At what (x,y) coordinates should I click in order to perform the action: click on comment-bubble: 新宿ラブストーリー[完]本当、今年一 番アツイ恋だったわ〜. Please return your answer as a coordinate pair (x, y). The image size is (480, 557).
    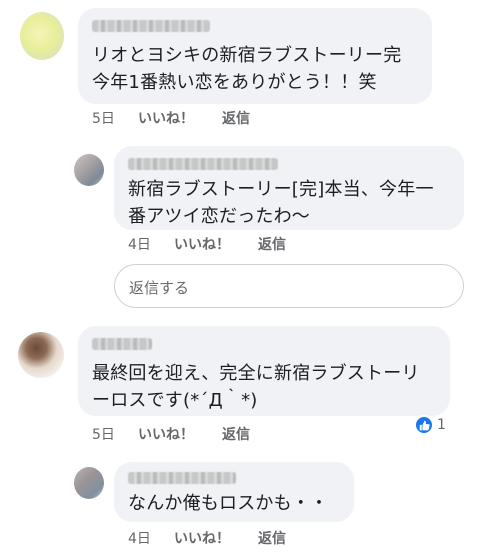
    Looking at the image, I should click on (289, 188).